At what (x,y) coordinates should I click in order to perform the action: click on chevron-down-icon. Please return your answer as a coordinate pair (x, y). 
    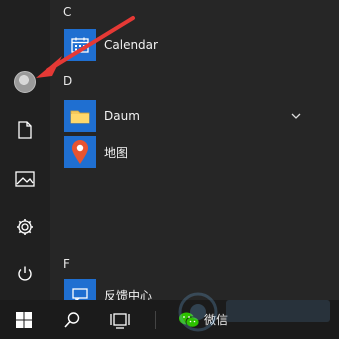
    Looking at the image, I should click on (296, 116).